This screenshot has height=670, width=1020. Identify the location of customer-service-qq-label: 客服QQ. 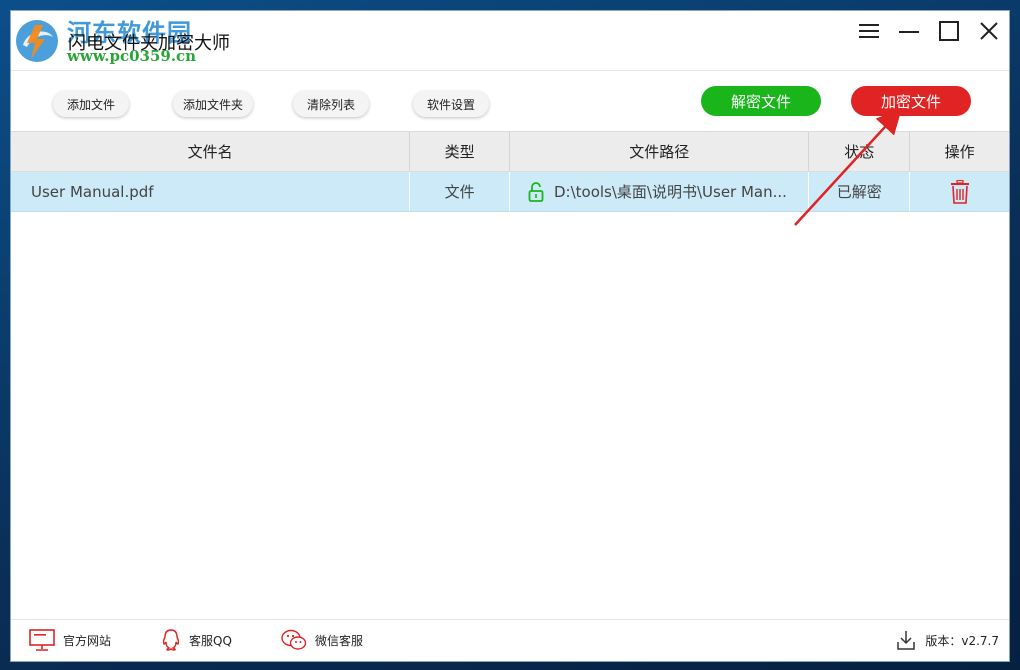
(210, 640).